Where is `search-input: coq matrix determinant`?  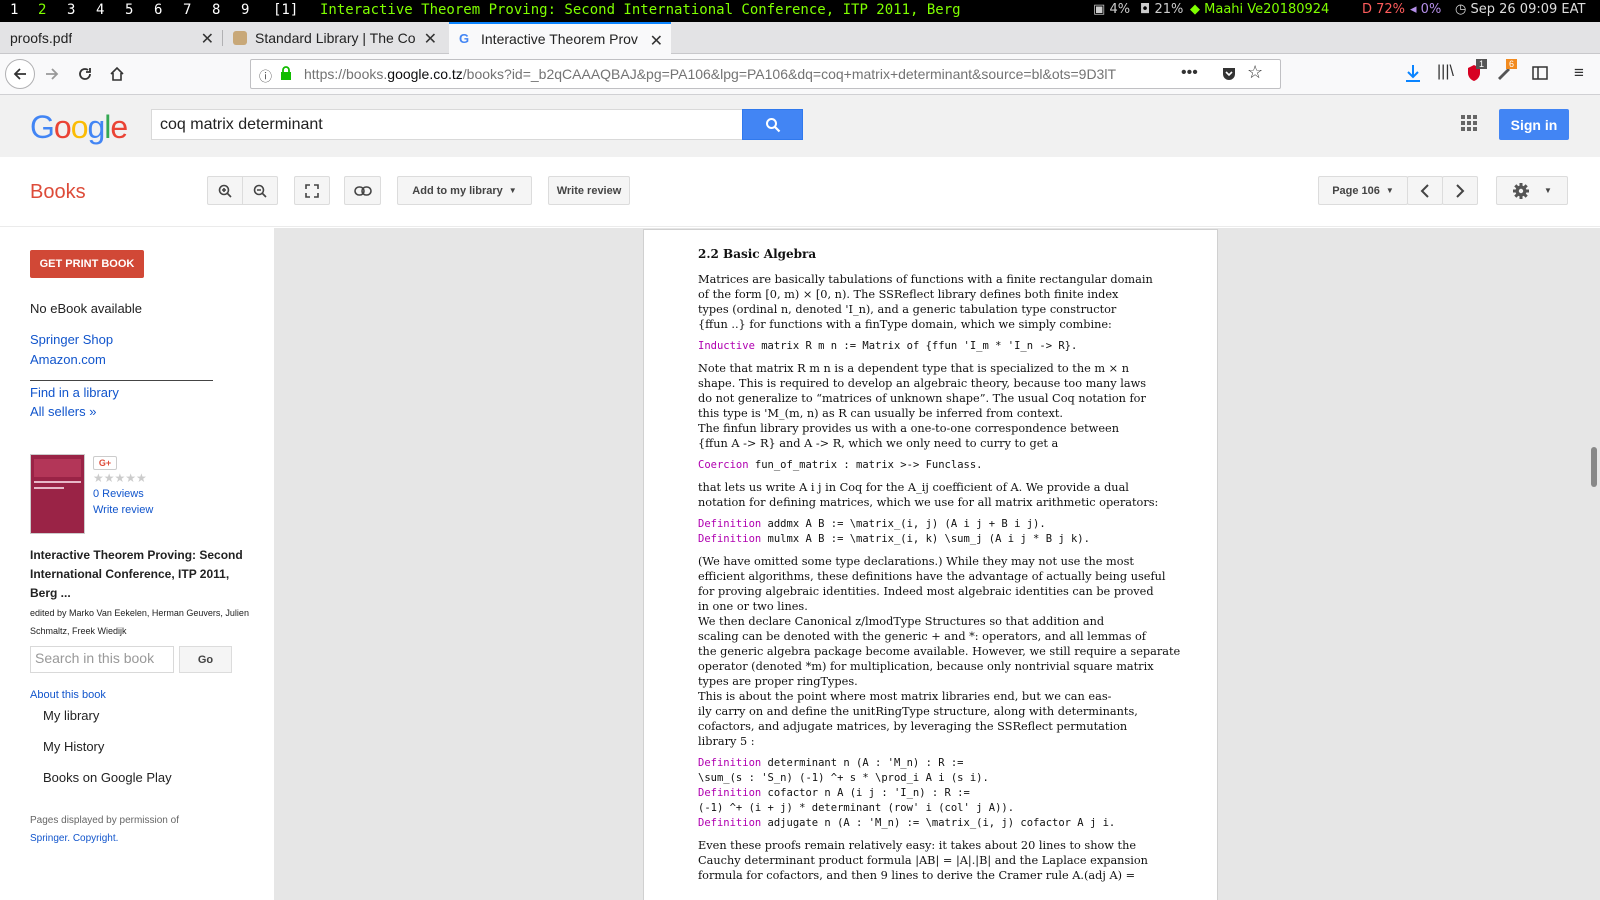 search-input: coq matrix determinant is located at coordinates (447, 124).